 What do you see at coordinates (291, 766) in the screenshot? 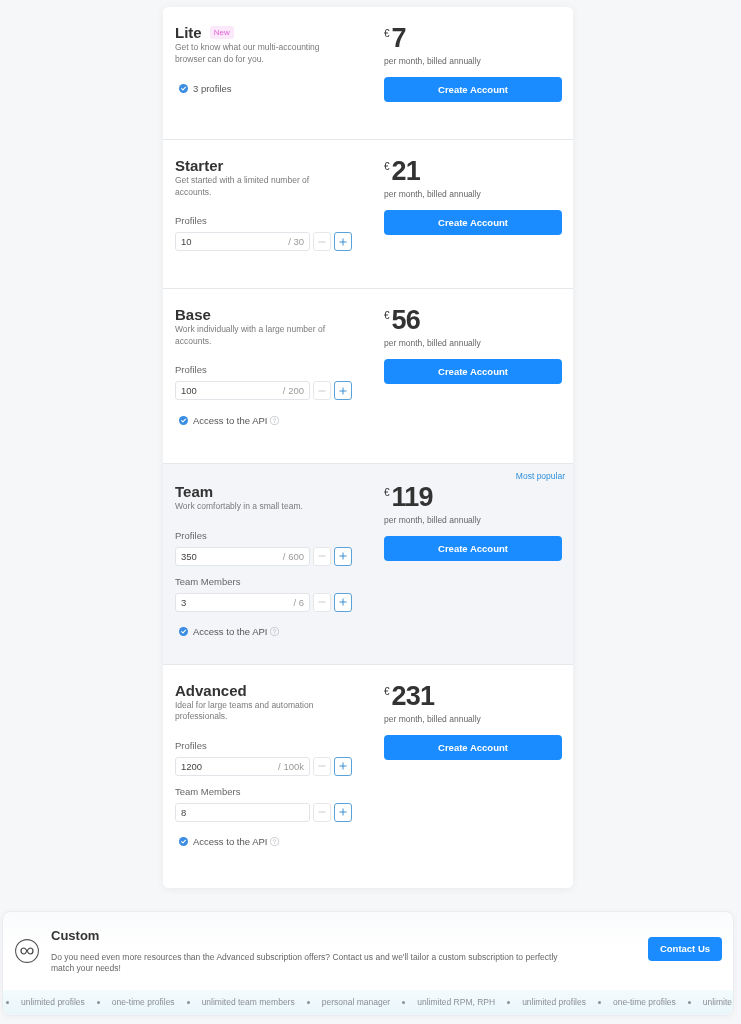
I see `limit-text: / 100k` at bounding box center [291, 766].